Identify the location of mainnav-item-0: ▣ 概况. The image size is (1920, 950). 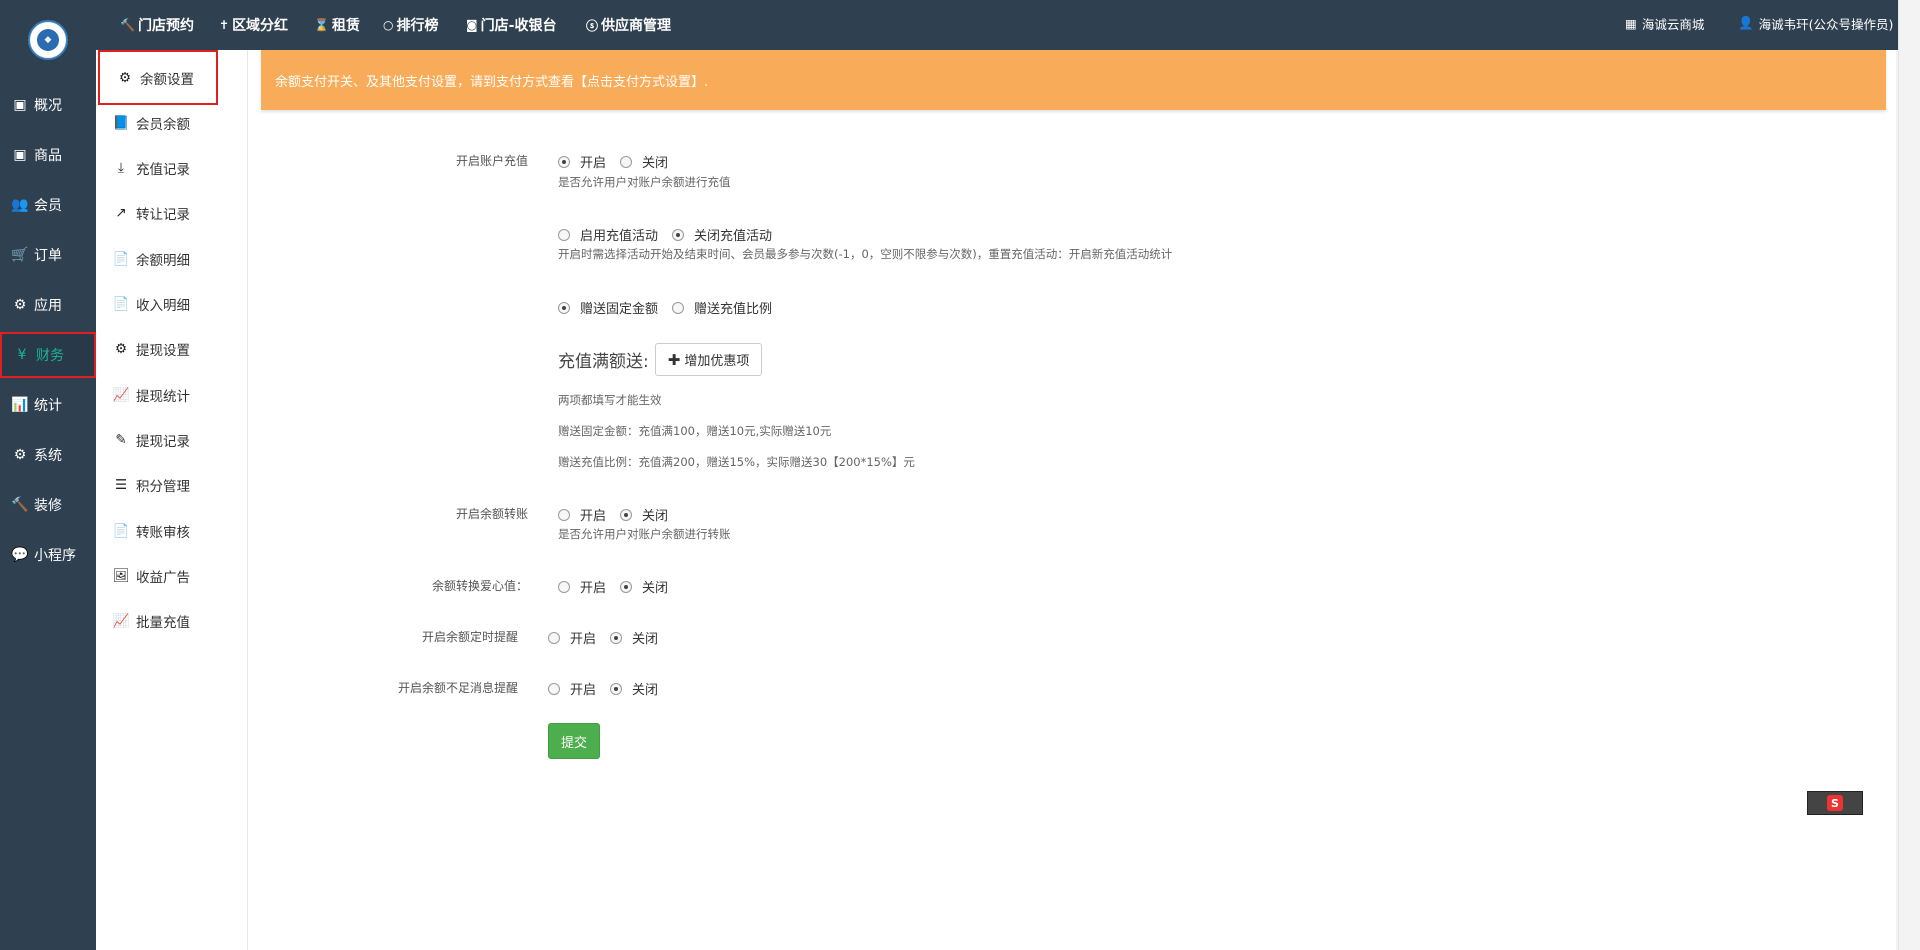
(48, 105).